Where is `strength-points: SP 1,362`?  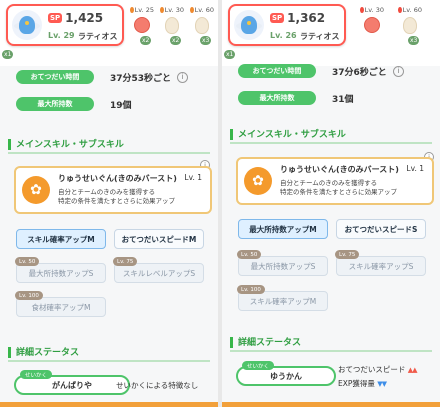 strength-points: SP 1,362 is located at coordinates (298, 18).